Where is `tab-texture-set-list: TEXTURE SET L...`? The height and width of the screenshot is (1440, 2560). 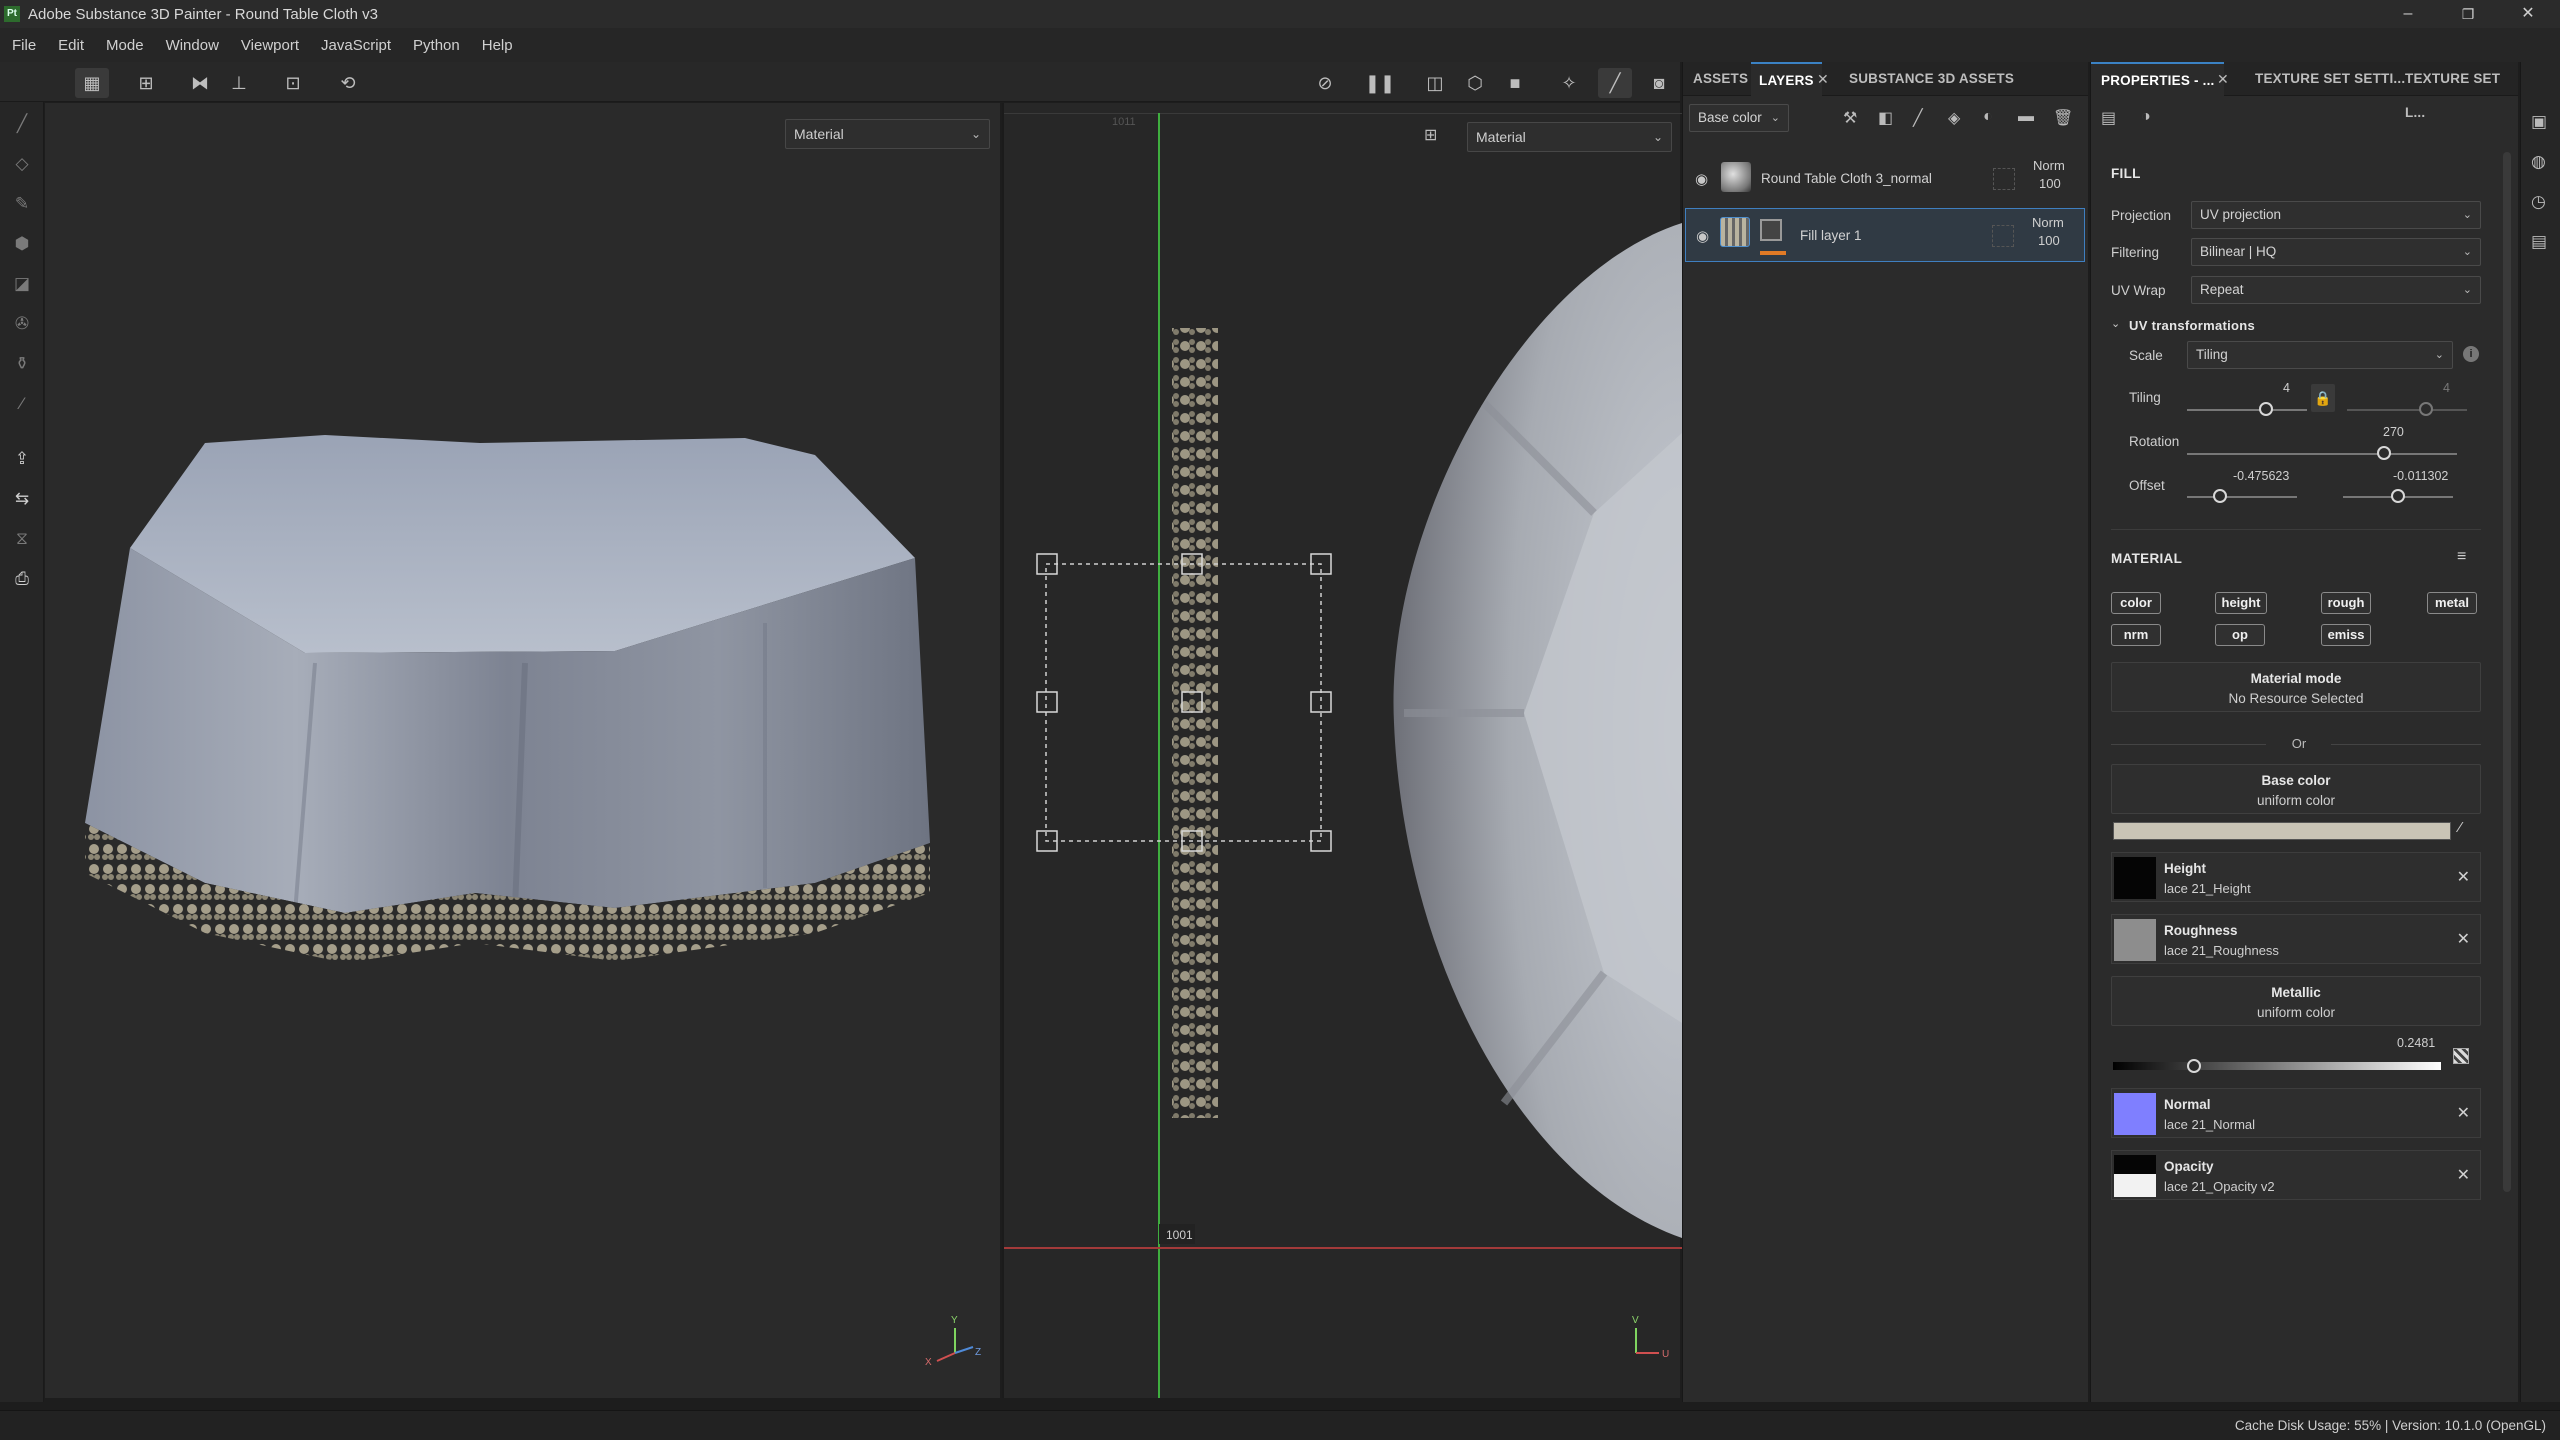
tab-texture-set-list: TEXTURE SET L... is located at coordinates (2461, 91).